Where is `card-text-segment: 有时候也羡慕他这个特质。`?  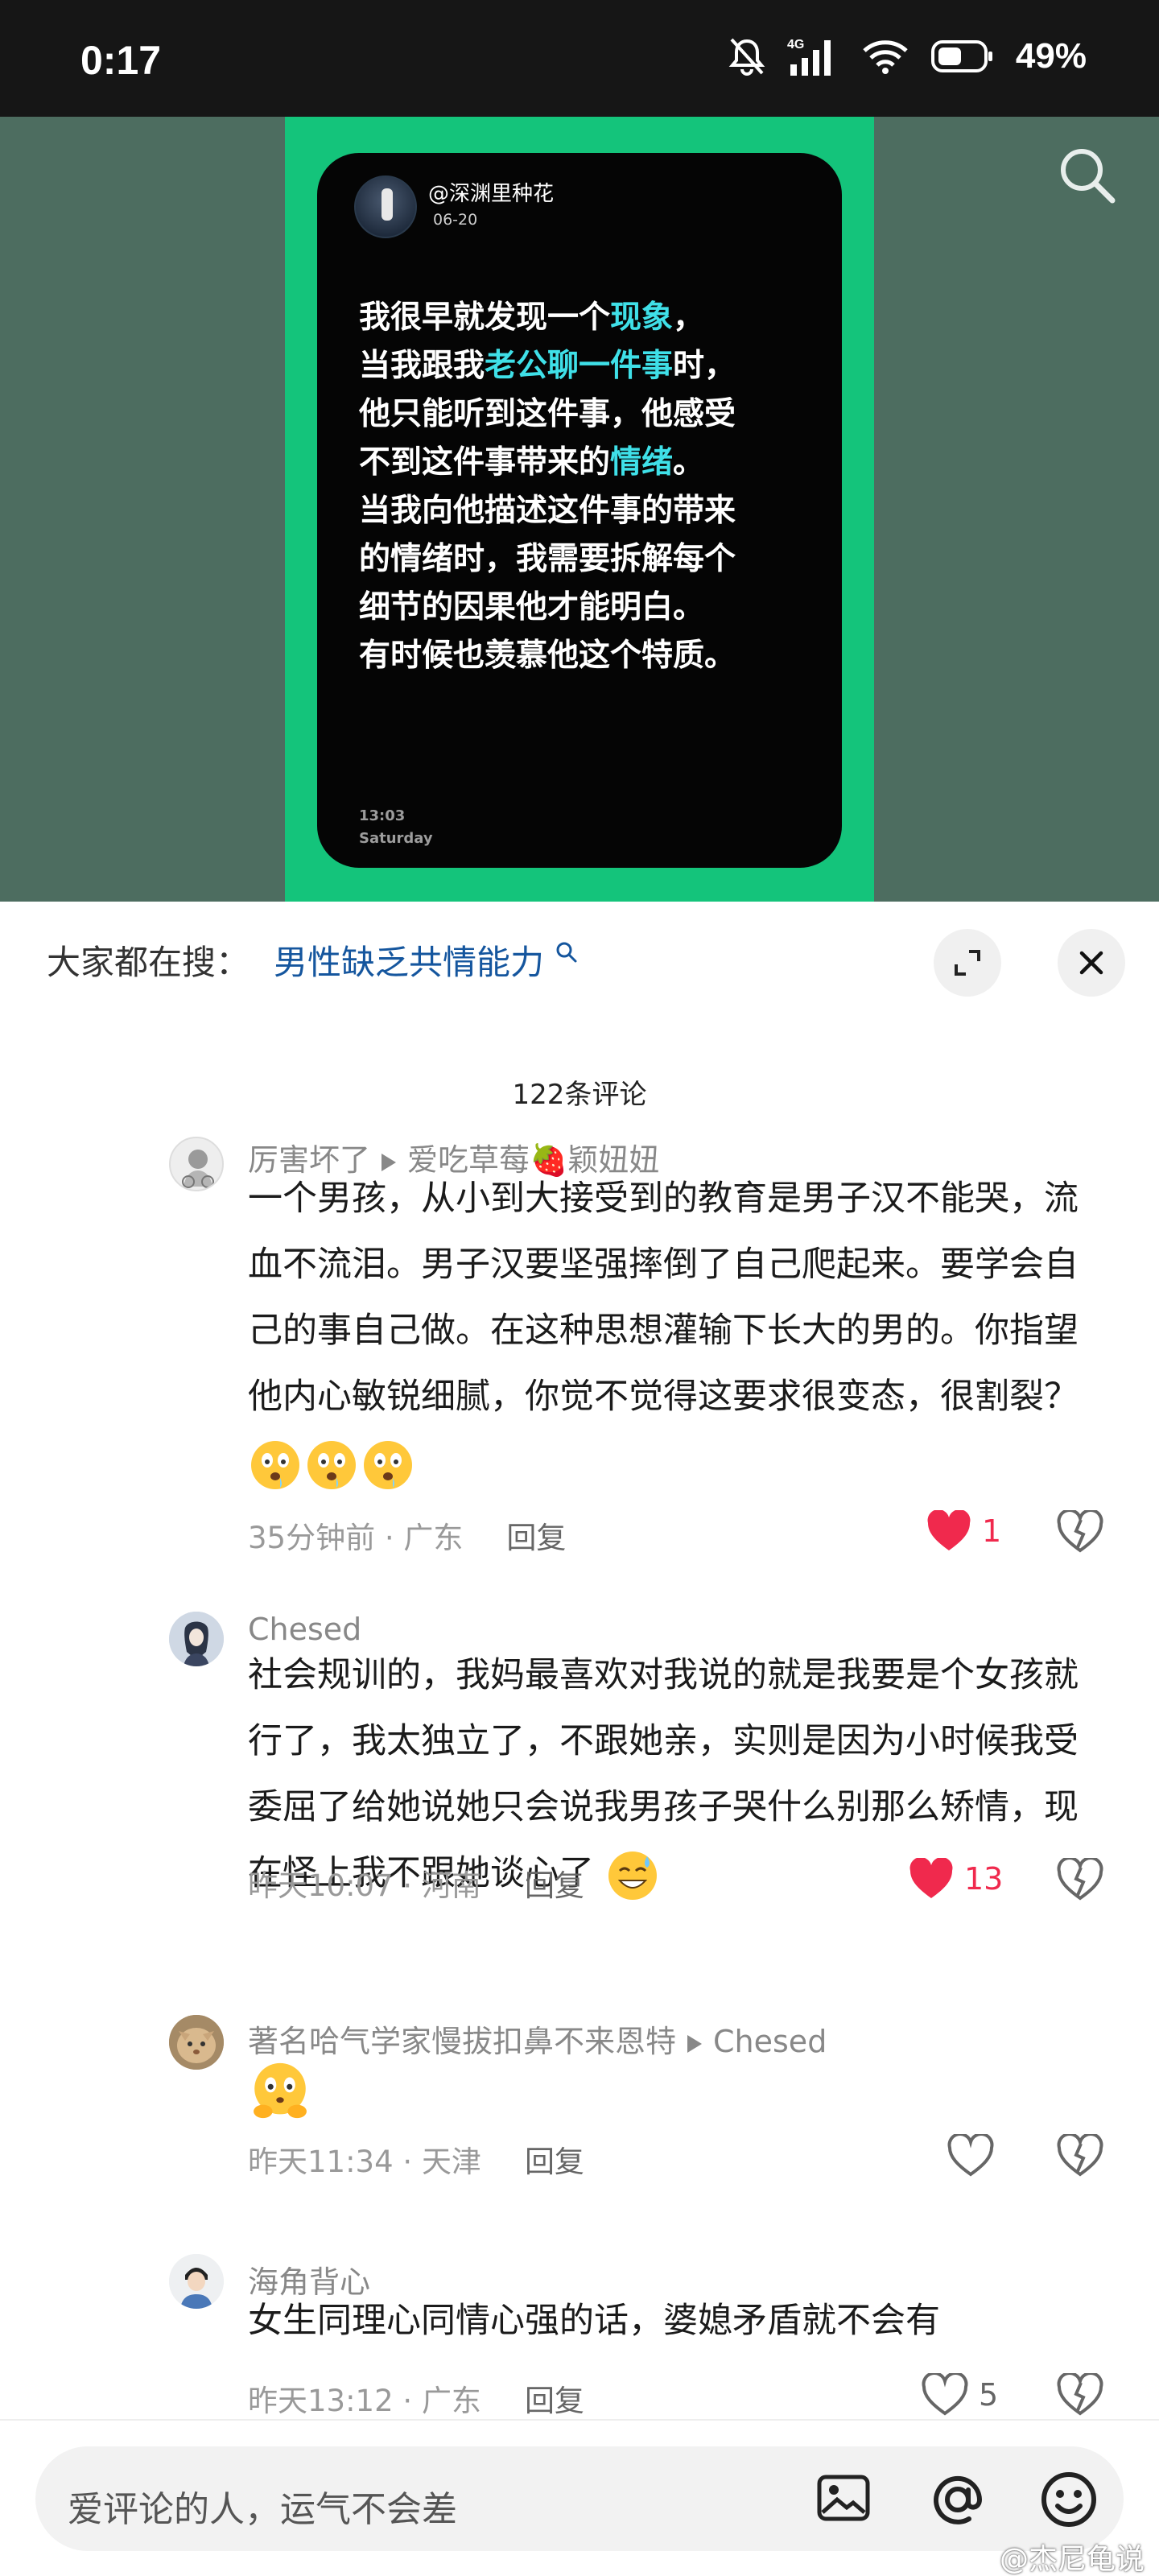 card-text-segment: 有时候也羡慕他这个特质。 is located at coordinates (547, 656).